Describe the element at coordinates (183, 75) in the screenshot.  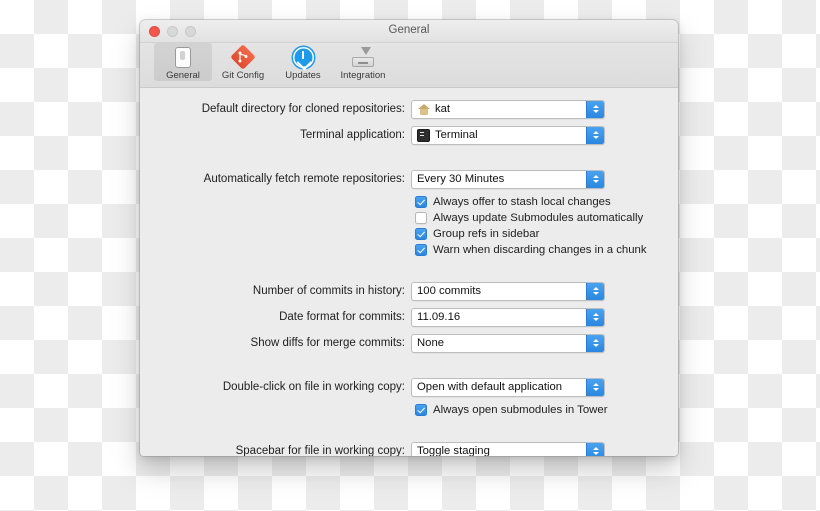
I see `toolbar-tab-general-label: General` at that location.